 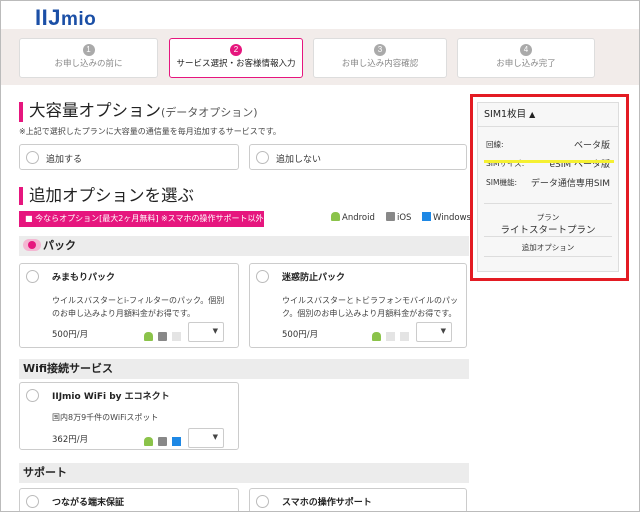 I want to click on step-number: 4, so click(x=526, y=50).